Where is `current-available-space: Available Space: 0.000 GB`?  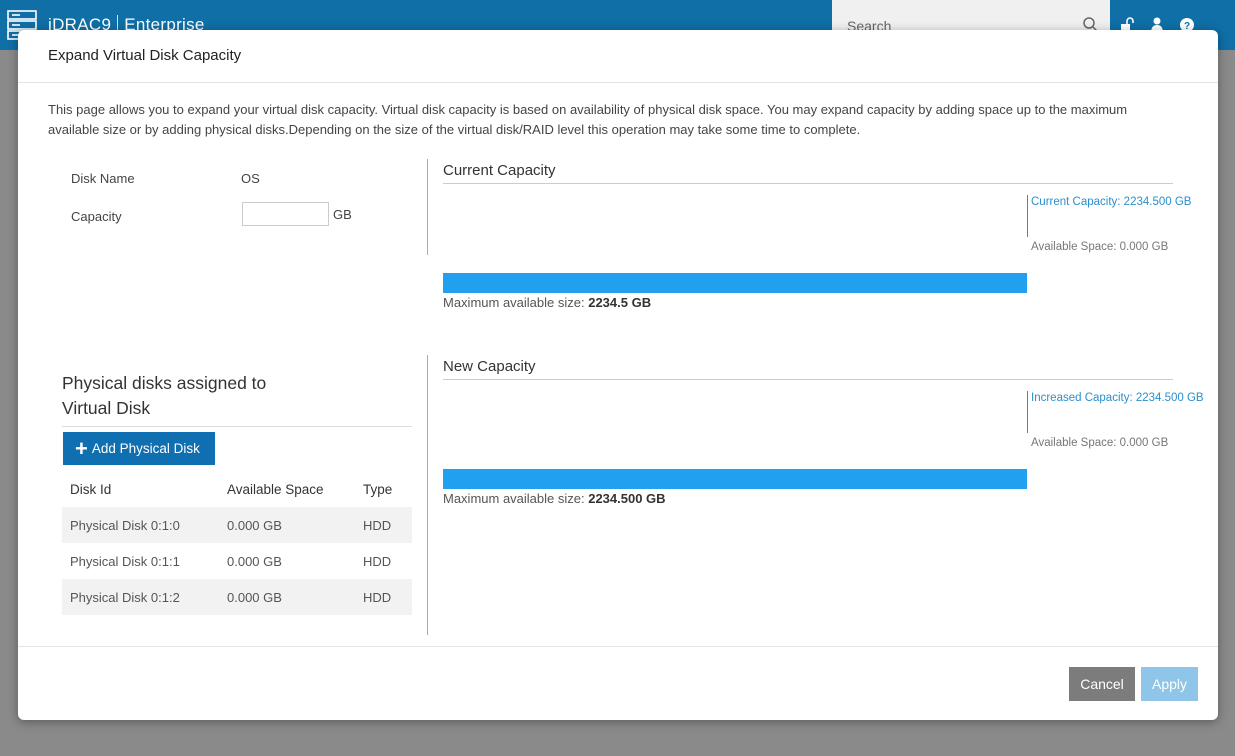 current-available-space: Available Space: 0.000 GB is located at coordinates (1100, 247).